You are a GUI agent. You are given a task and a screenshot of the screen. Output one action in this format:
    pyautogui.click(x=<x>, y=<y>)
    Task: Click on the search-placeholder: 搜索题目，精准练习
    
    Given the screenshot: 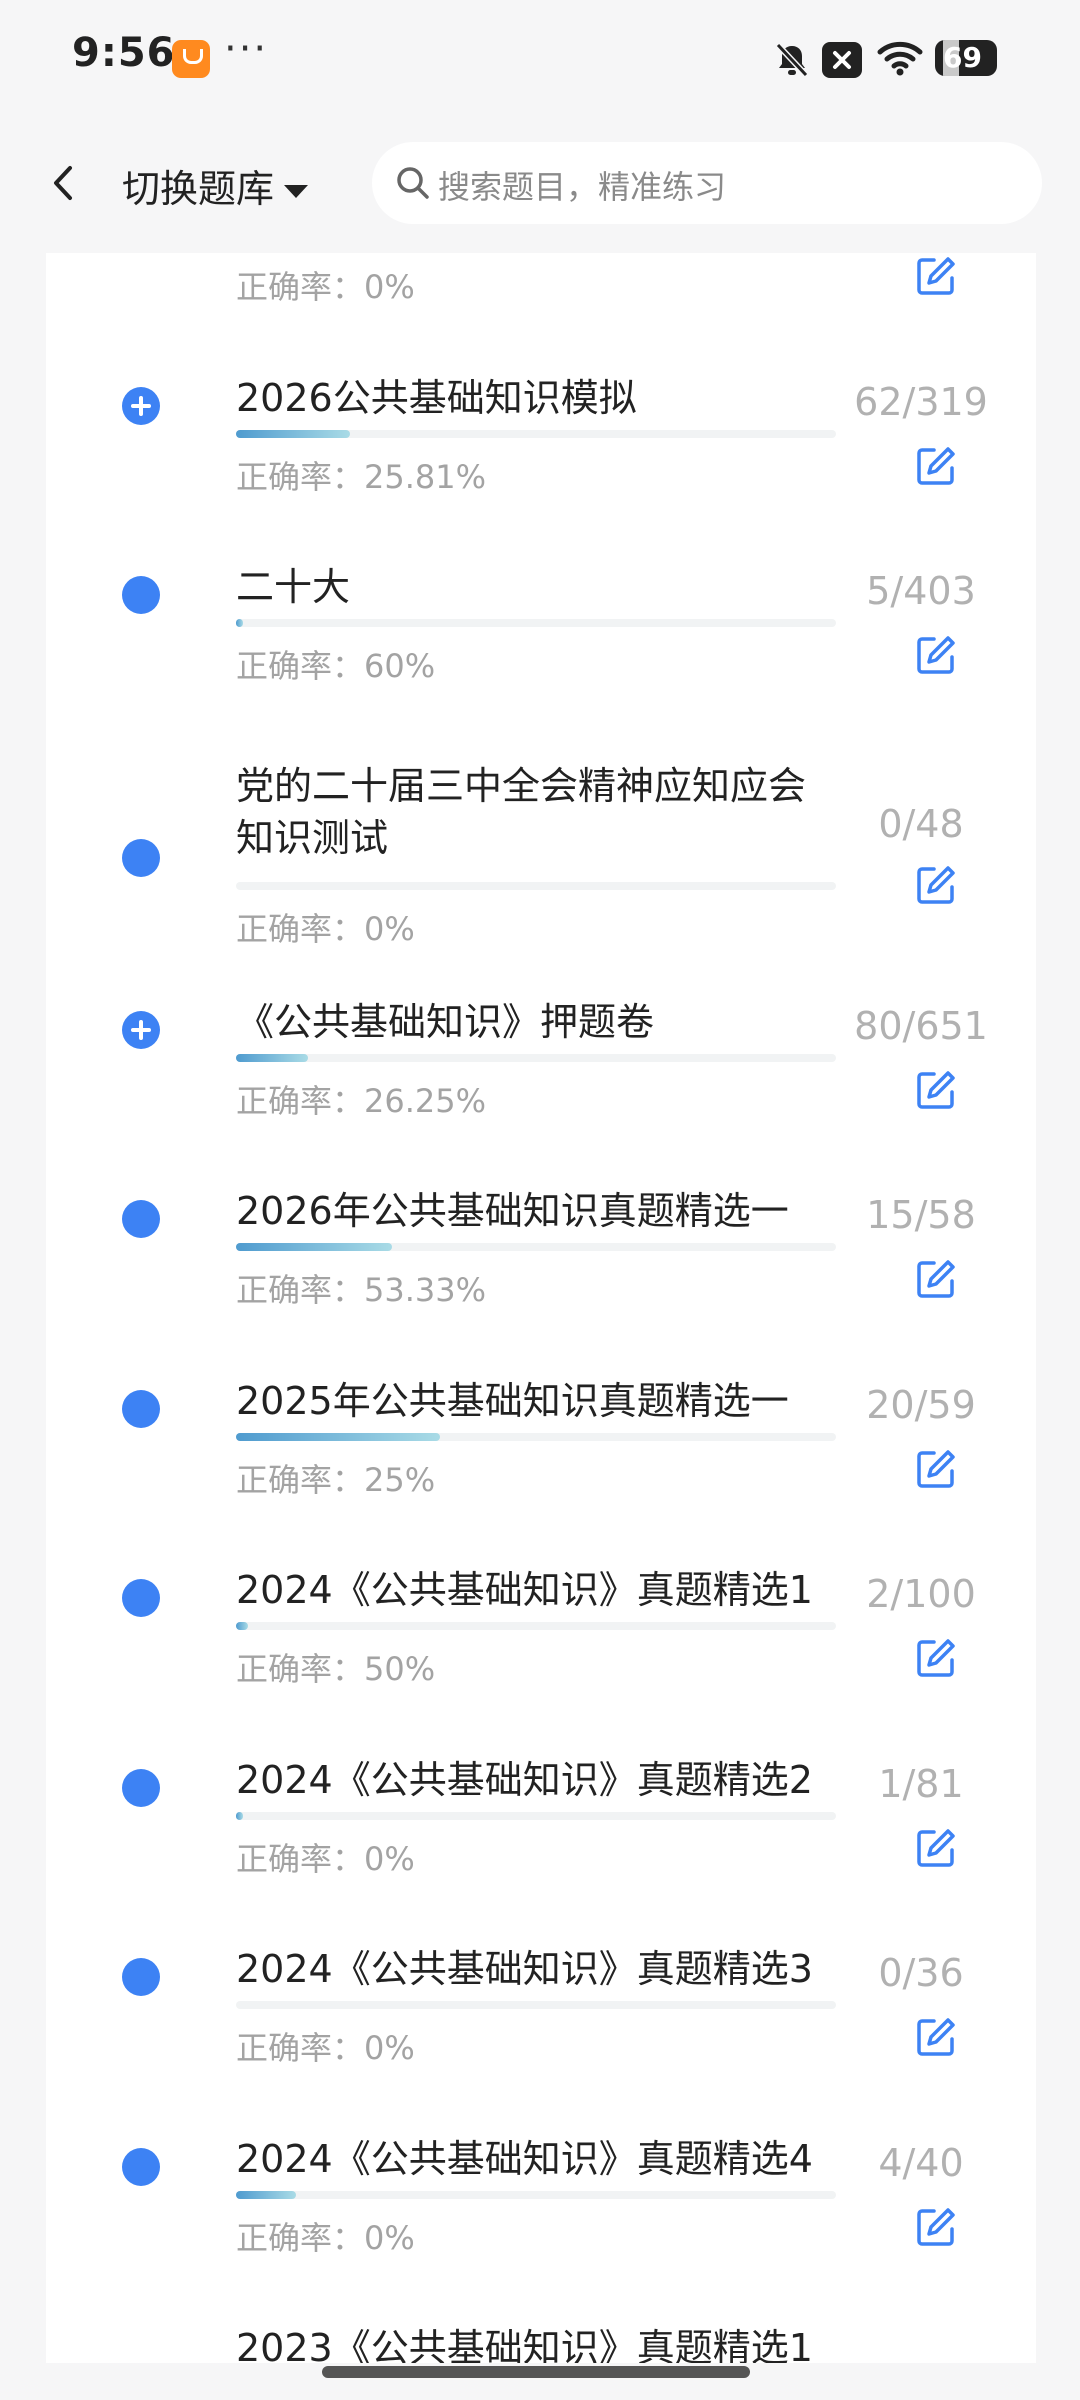 What is the action you would take?
    pyautogui.click(x=582, y=187)
    